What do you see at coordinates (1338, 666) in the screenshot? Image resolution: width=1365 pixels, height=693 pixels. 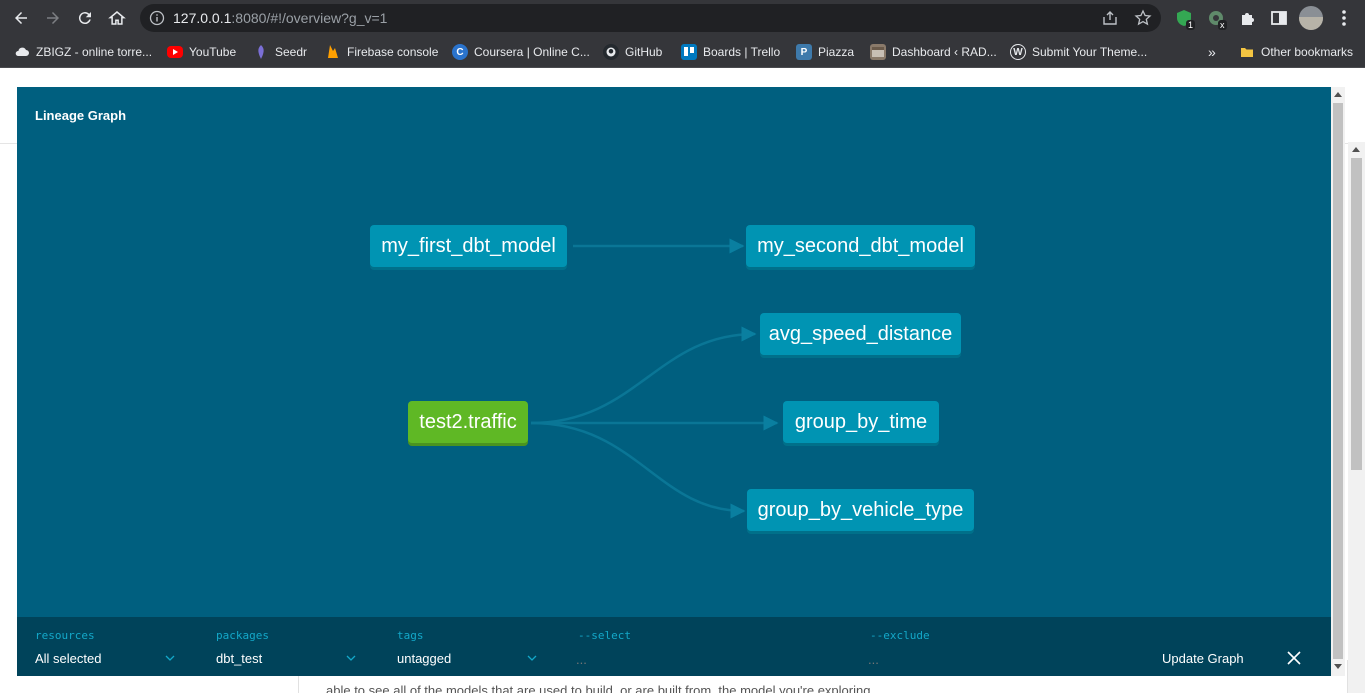 I see `scroll-down-arrow-icon` at bounding box center [1338, 666].